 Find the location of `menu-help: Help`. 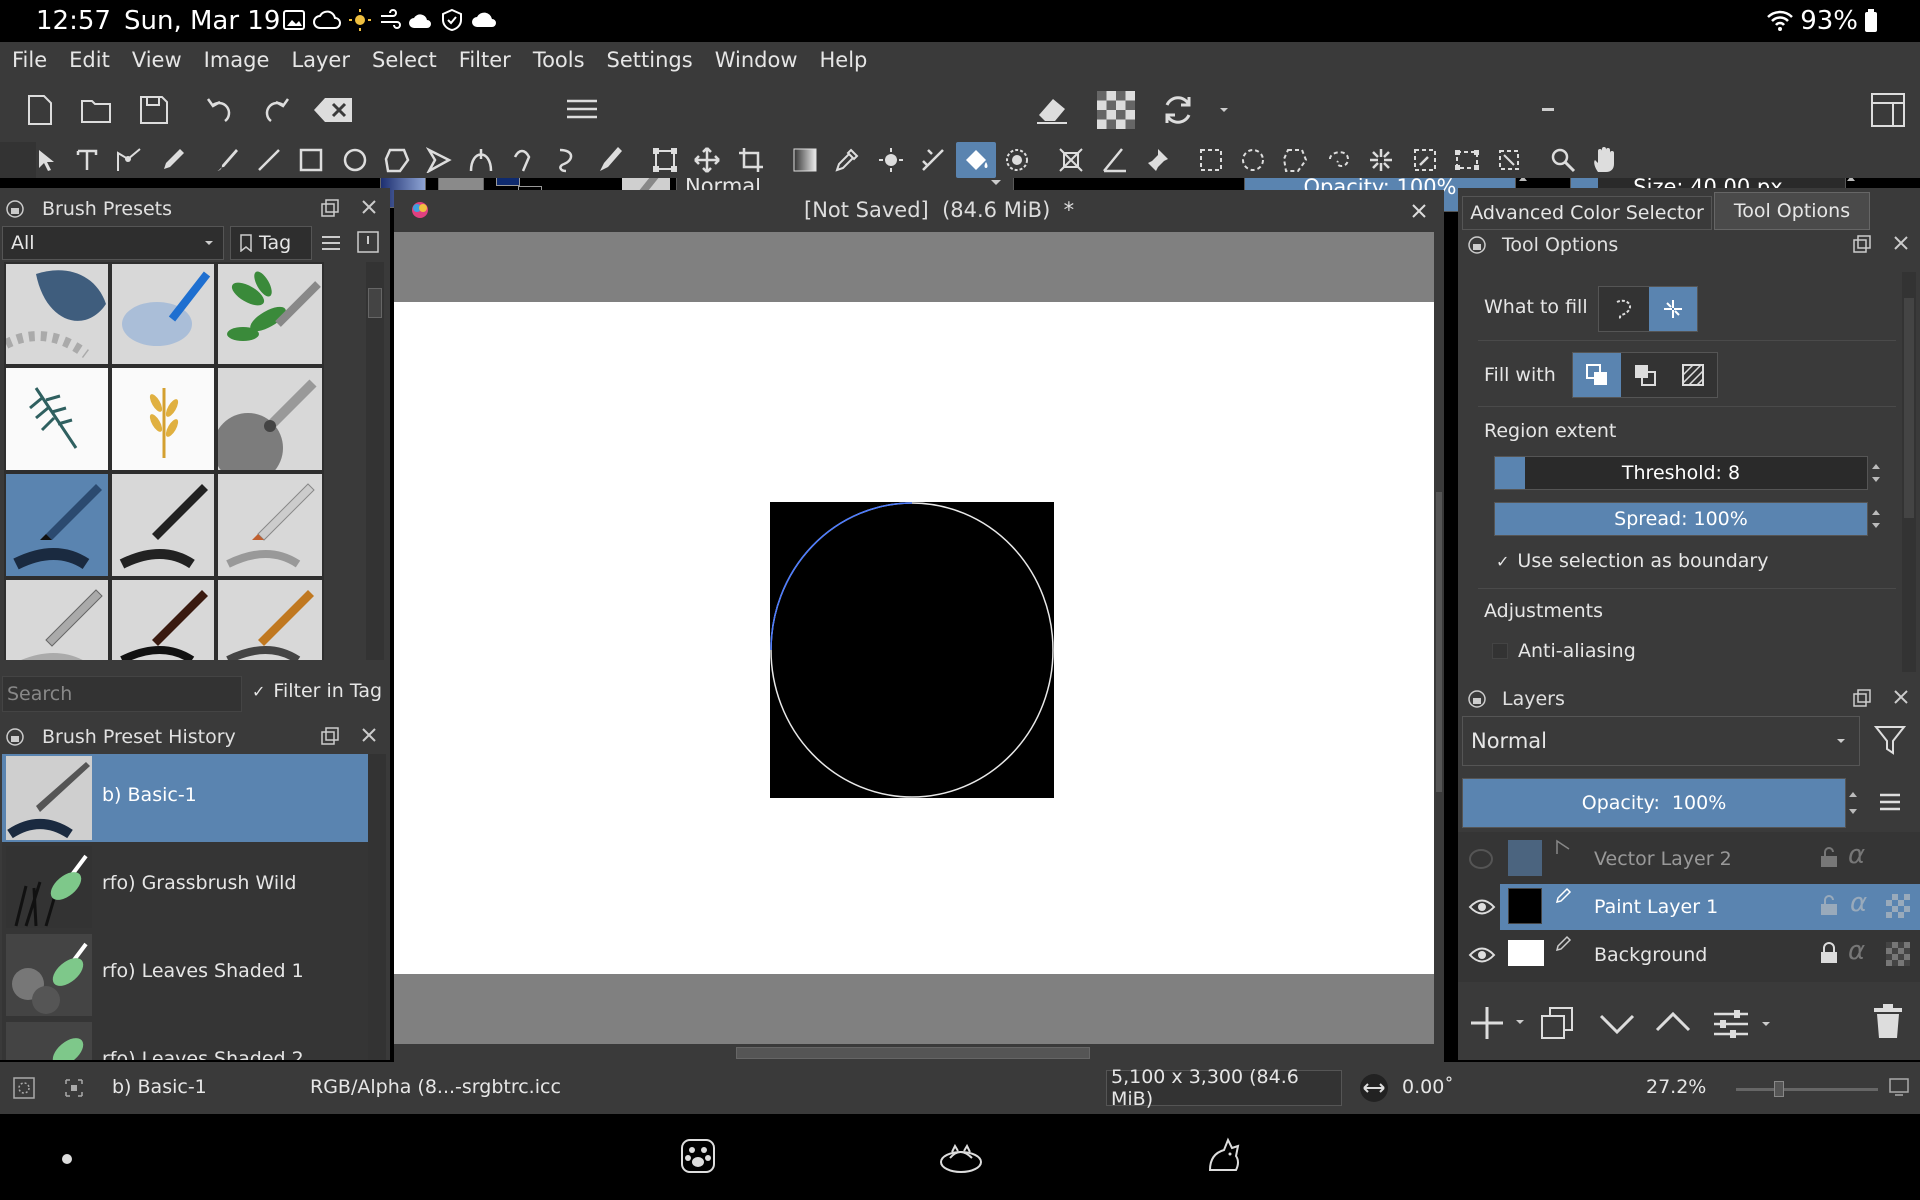

menu-help: Help is located at coordinates (844, 60).